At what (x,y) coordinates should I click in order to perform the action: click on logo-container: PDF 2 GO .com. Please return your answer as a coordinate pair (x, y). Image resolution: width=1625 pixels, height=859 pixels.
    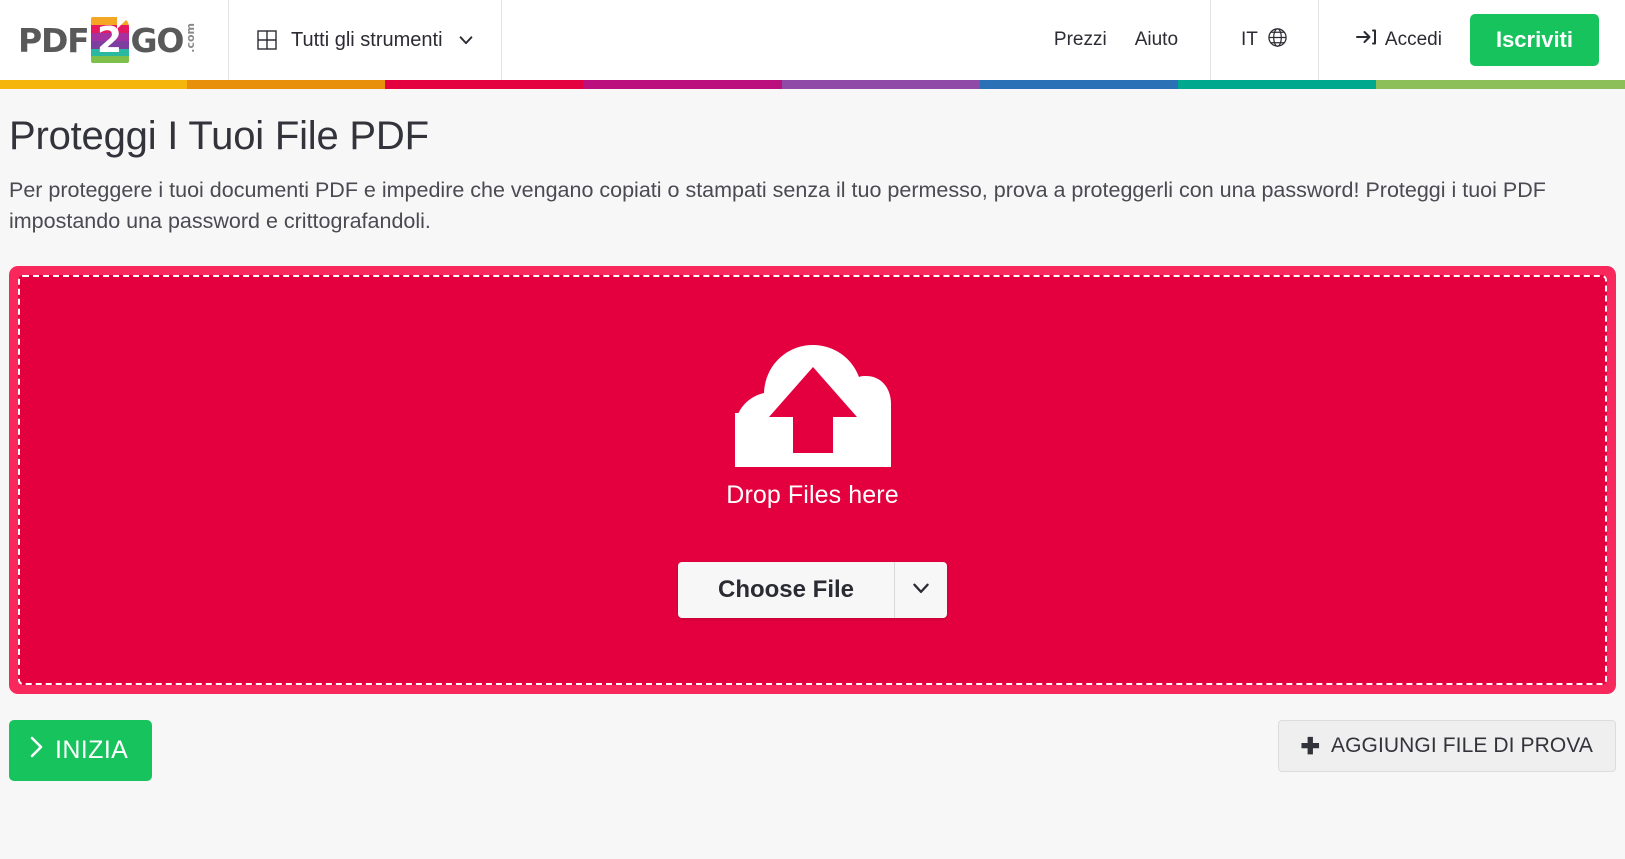
    Looking at the image, I should click on (114, 40).